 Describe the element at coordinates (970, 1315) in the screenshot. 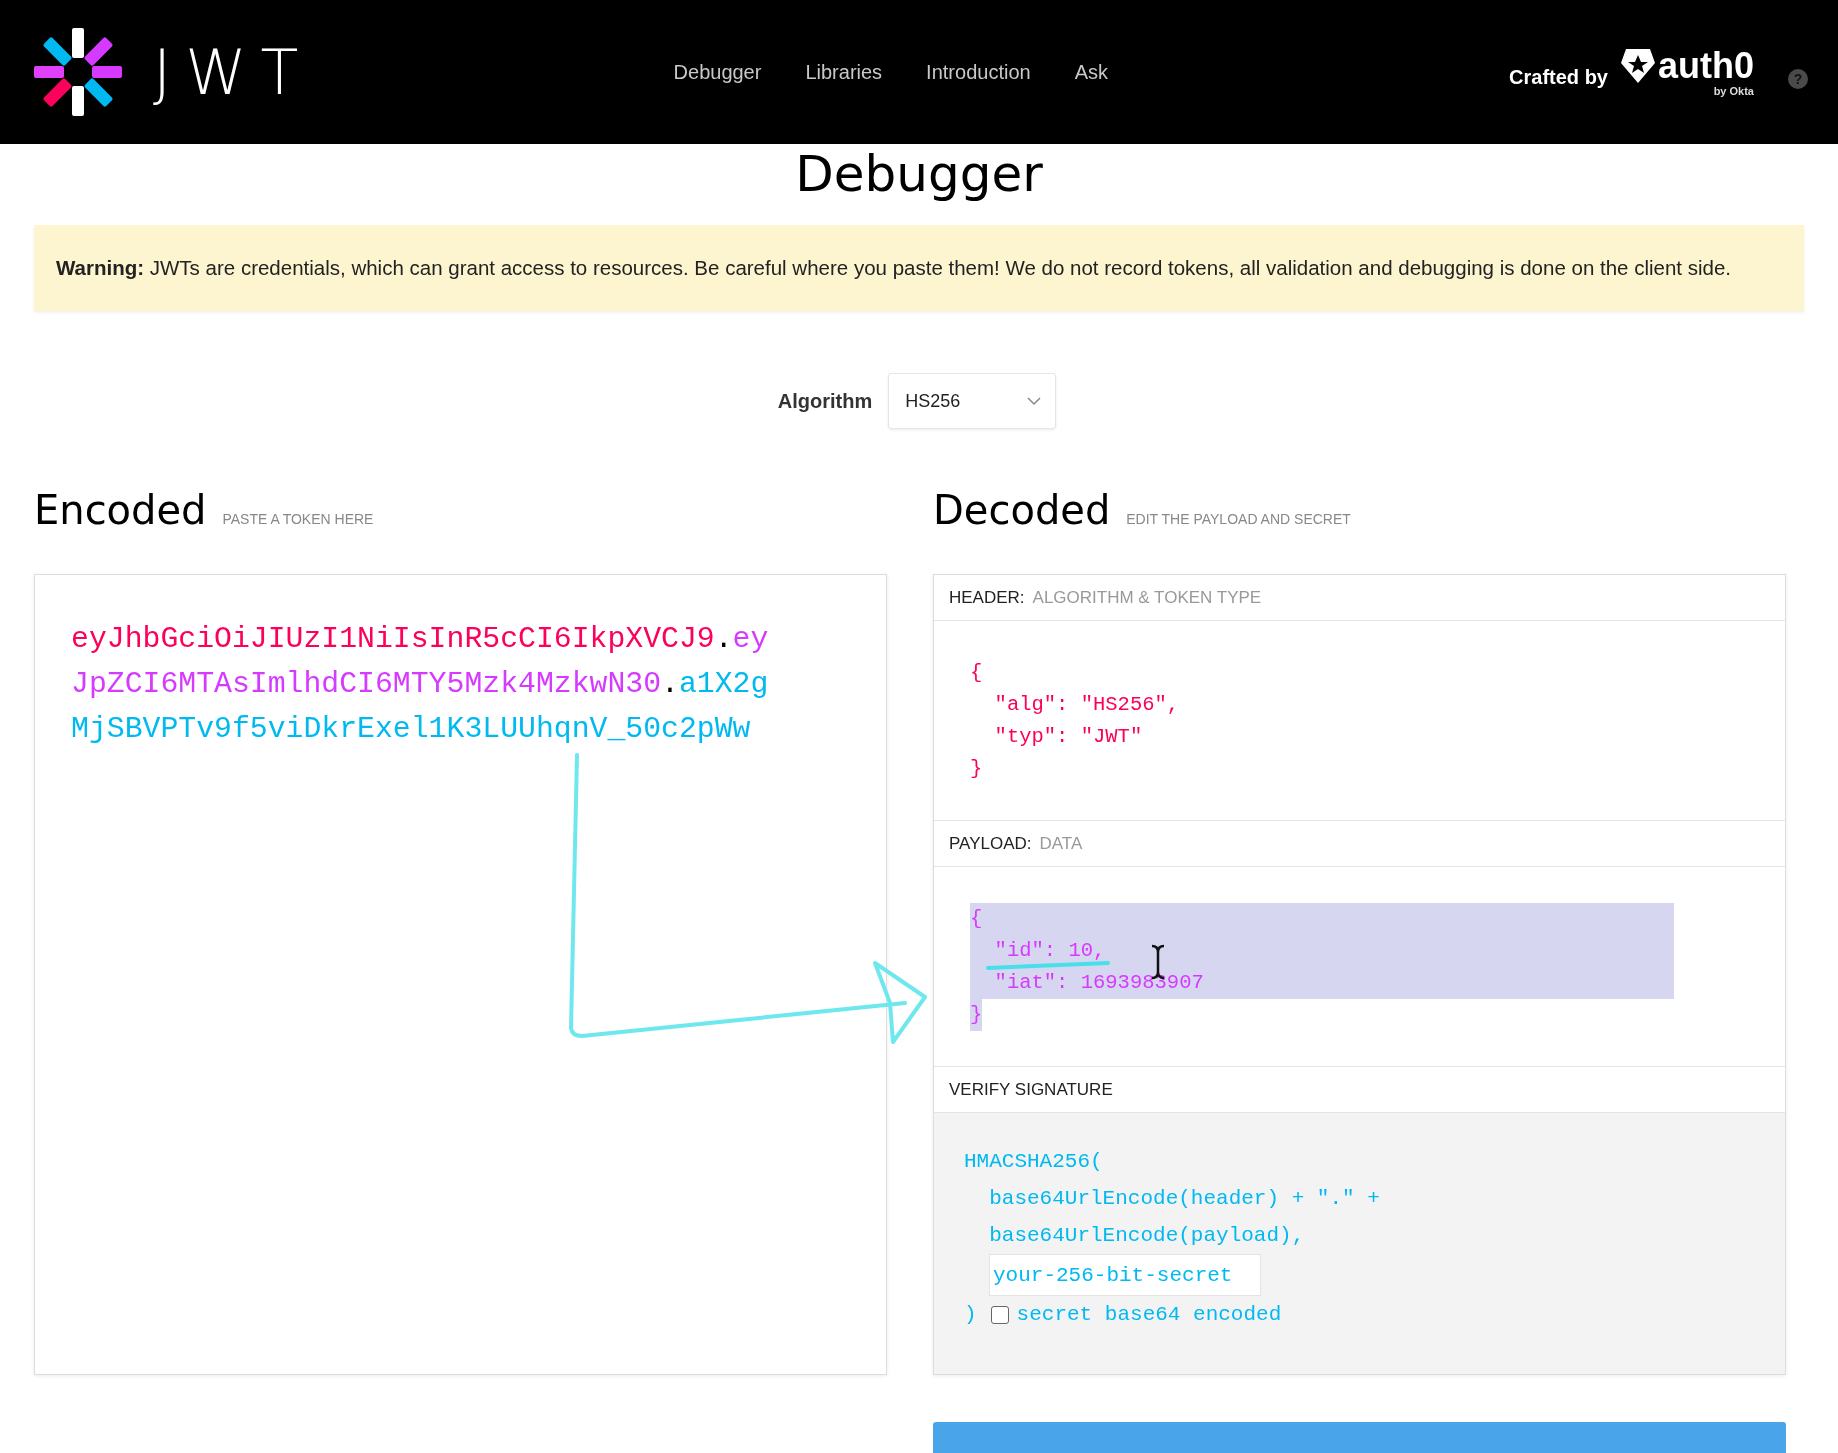

I see `code-line: )` at that location.